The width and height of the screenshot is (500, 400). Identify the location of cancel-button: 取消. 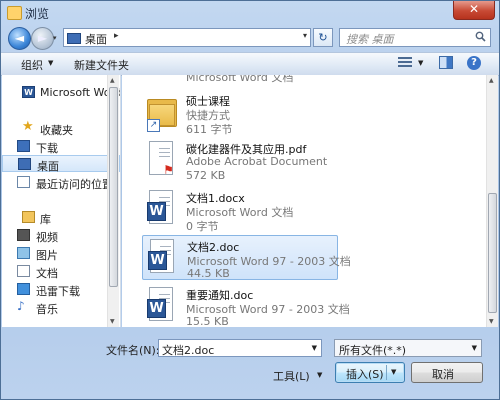
(447, 372).